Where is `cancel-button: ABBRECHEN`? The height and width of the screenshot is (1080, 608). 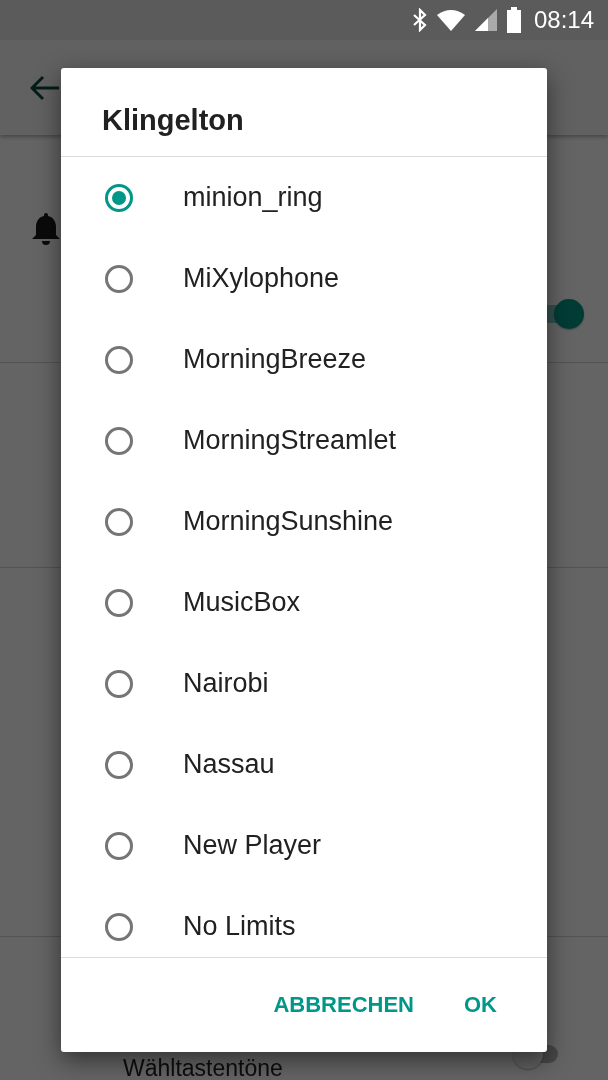 cancel-button: ABBRECHEN is located at coordinates (343, 1005).